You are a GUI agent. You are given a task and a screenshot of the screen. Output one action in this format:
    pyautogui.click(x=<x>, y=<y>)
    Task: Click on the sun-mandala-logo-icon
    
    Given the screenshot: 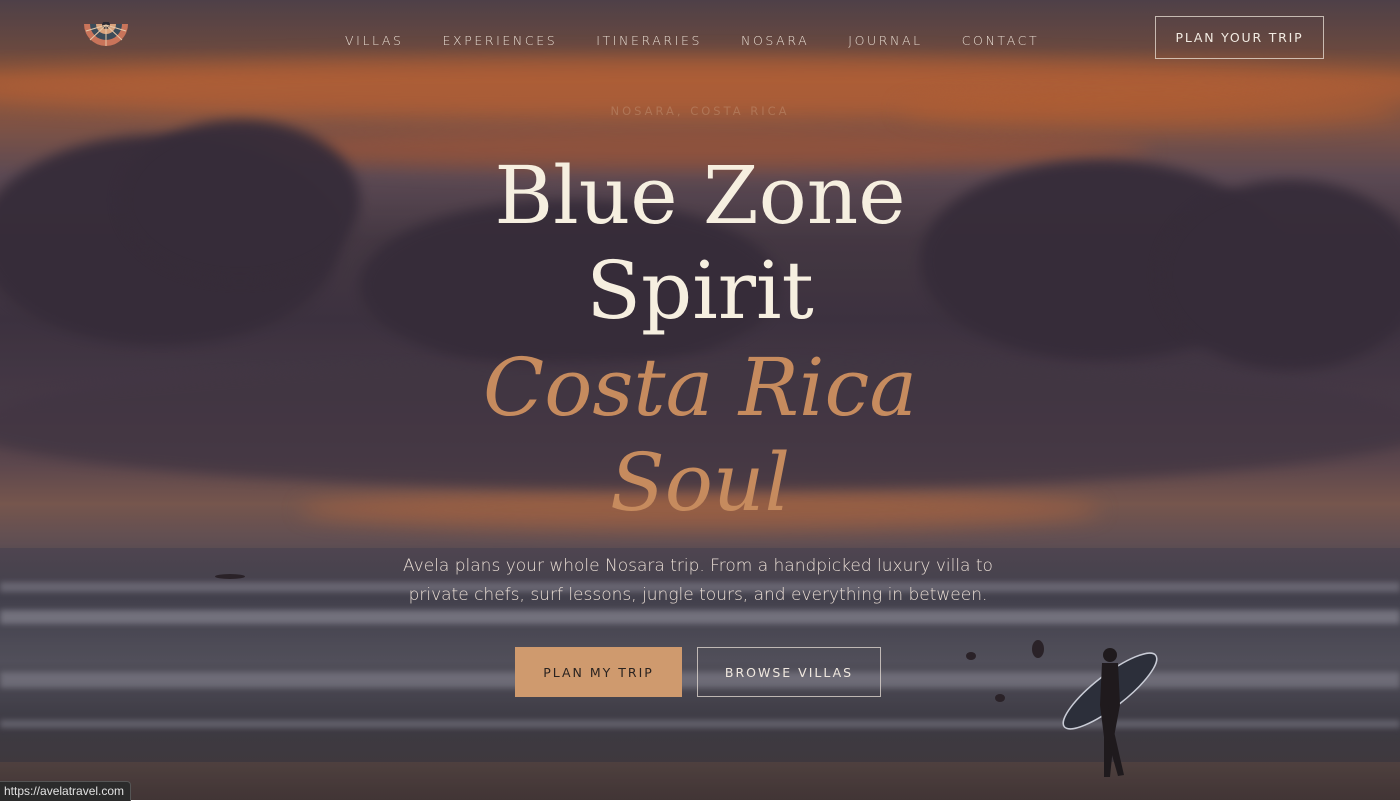 What is the action you would take?
    pyautogui.click(x=106, y=35)
    